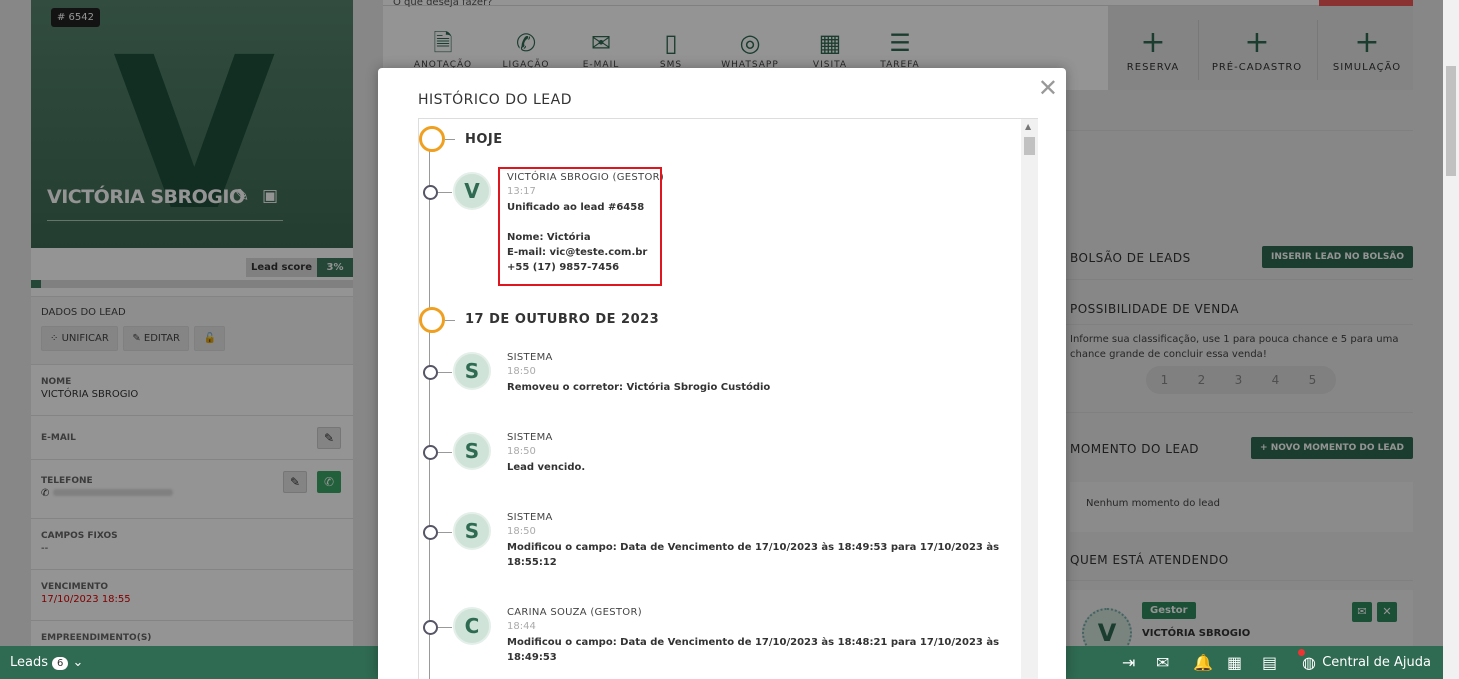 The height and width of the screenshot is (679, 1459). Describe the element at coordinates (521, 626) in the screenshot. I see `event-time: 18:44` at that location.